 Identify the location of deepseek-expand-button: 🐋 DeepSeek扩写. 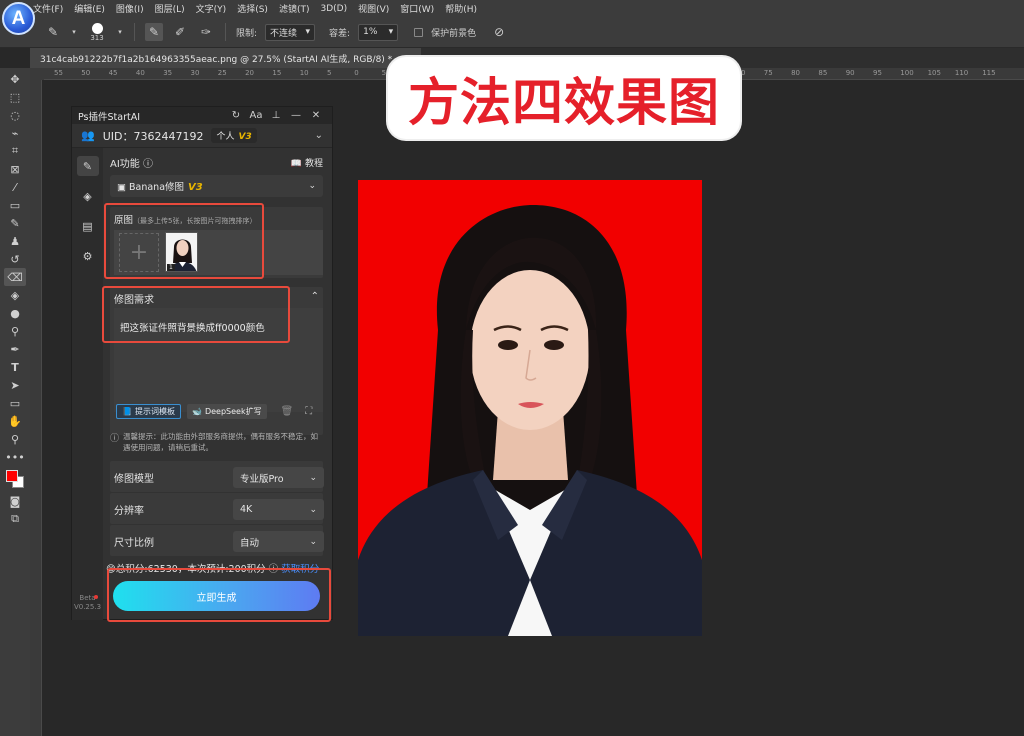
(226, 411).